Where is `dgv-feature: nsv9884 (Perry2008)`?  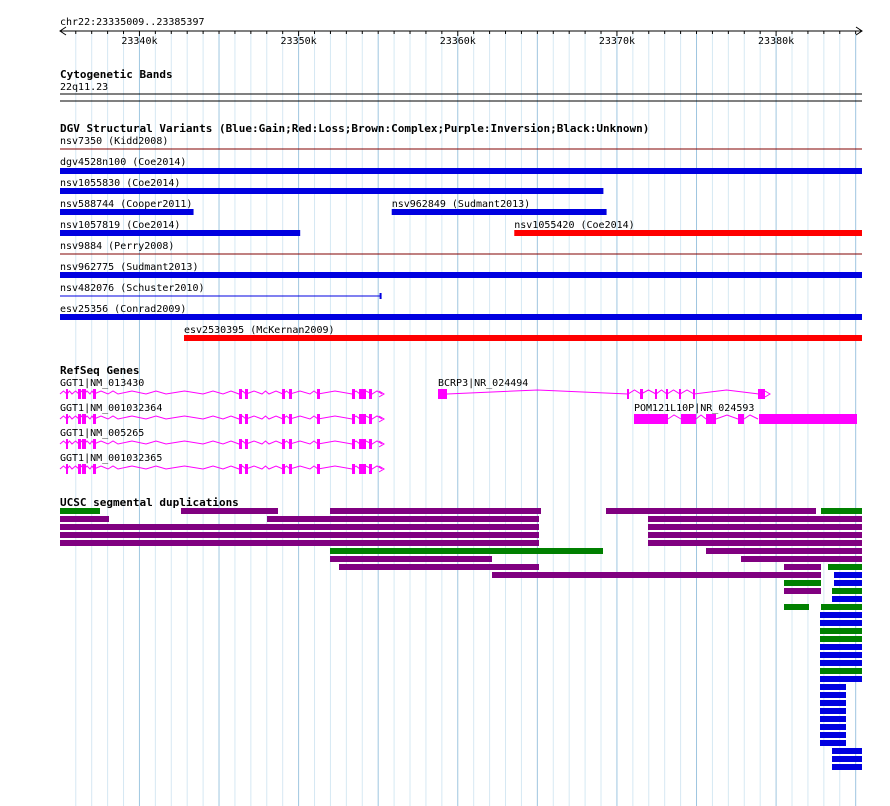
dgv-feature: nsv9884 (Perry2008) is located at coordinates (461, 248).